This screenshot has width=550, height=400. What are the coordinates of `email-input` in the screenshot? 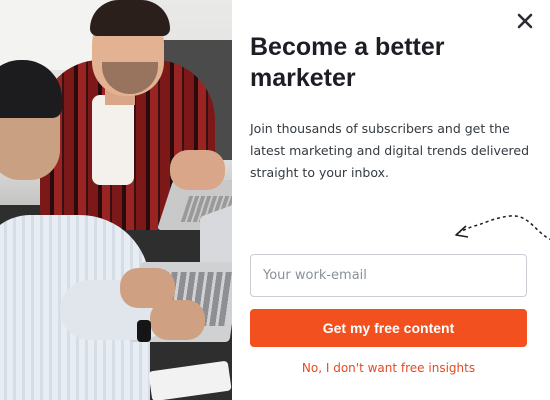 It's located at (388, 275).